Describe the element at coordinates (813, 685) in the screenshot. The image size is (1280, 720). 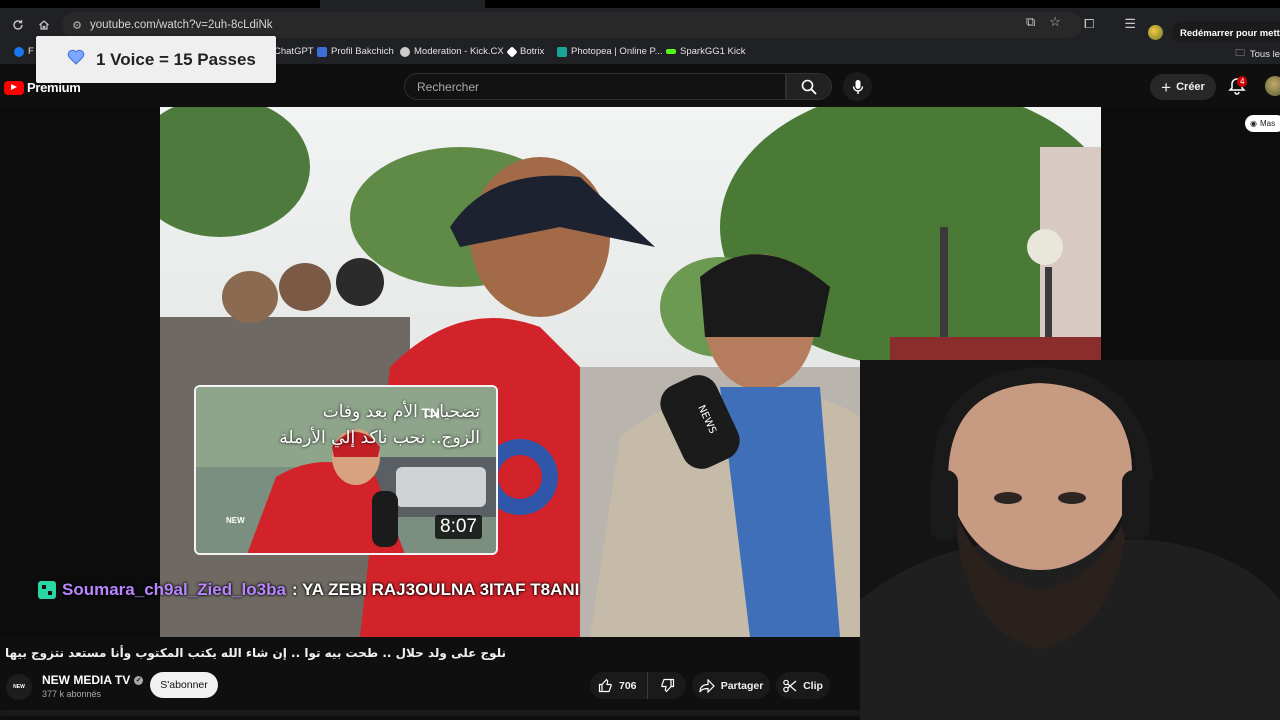
I see `clip-label: Clip` at that location.